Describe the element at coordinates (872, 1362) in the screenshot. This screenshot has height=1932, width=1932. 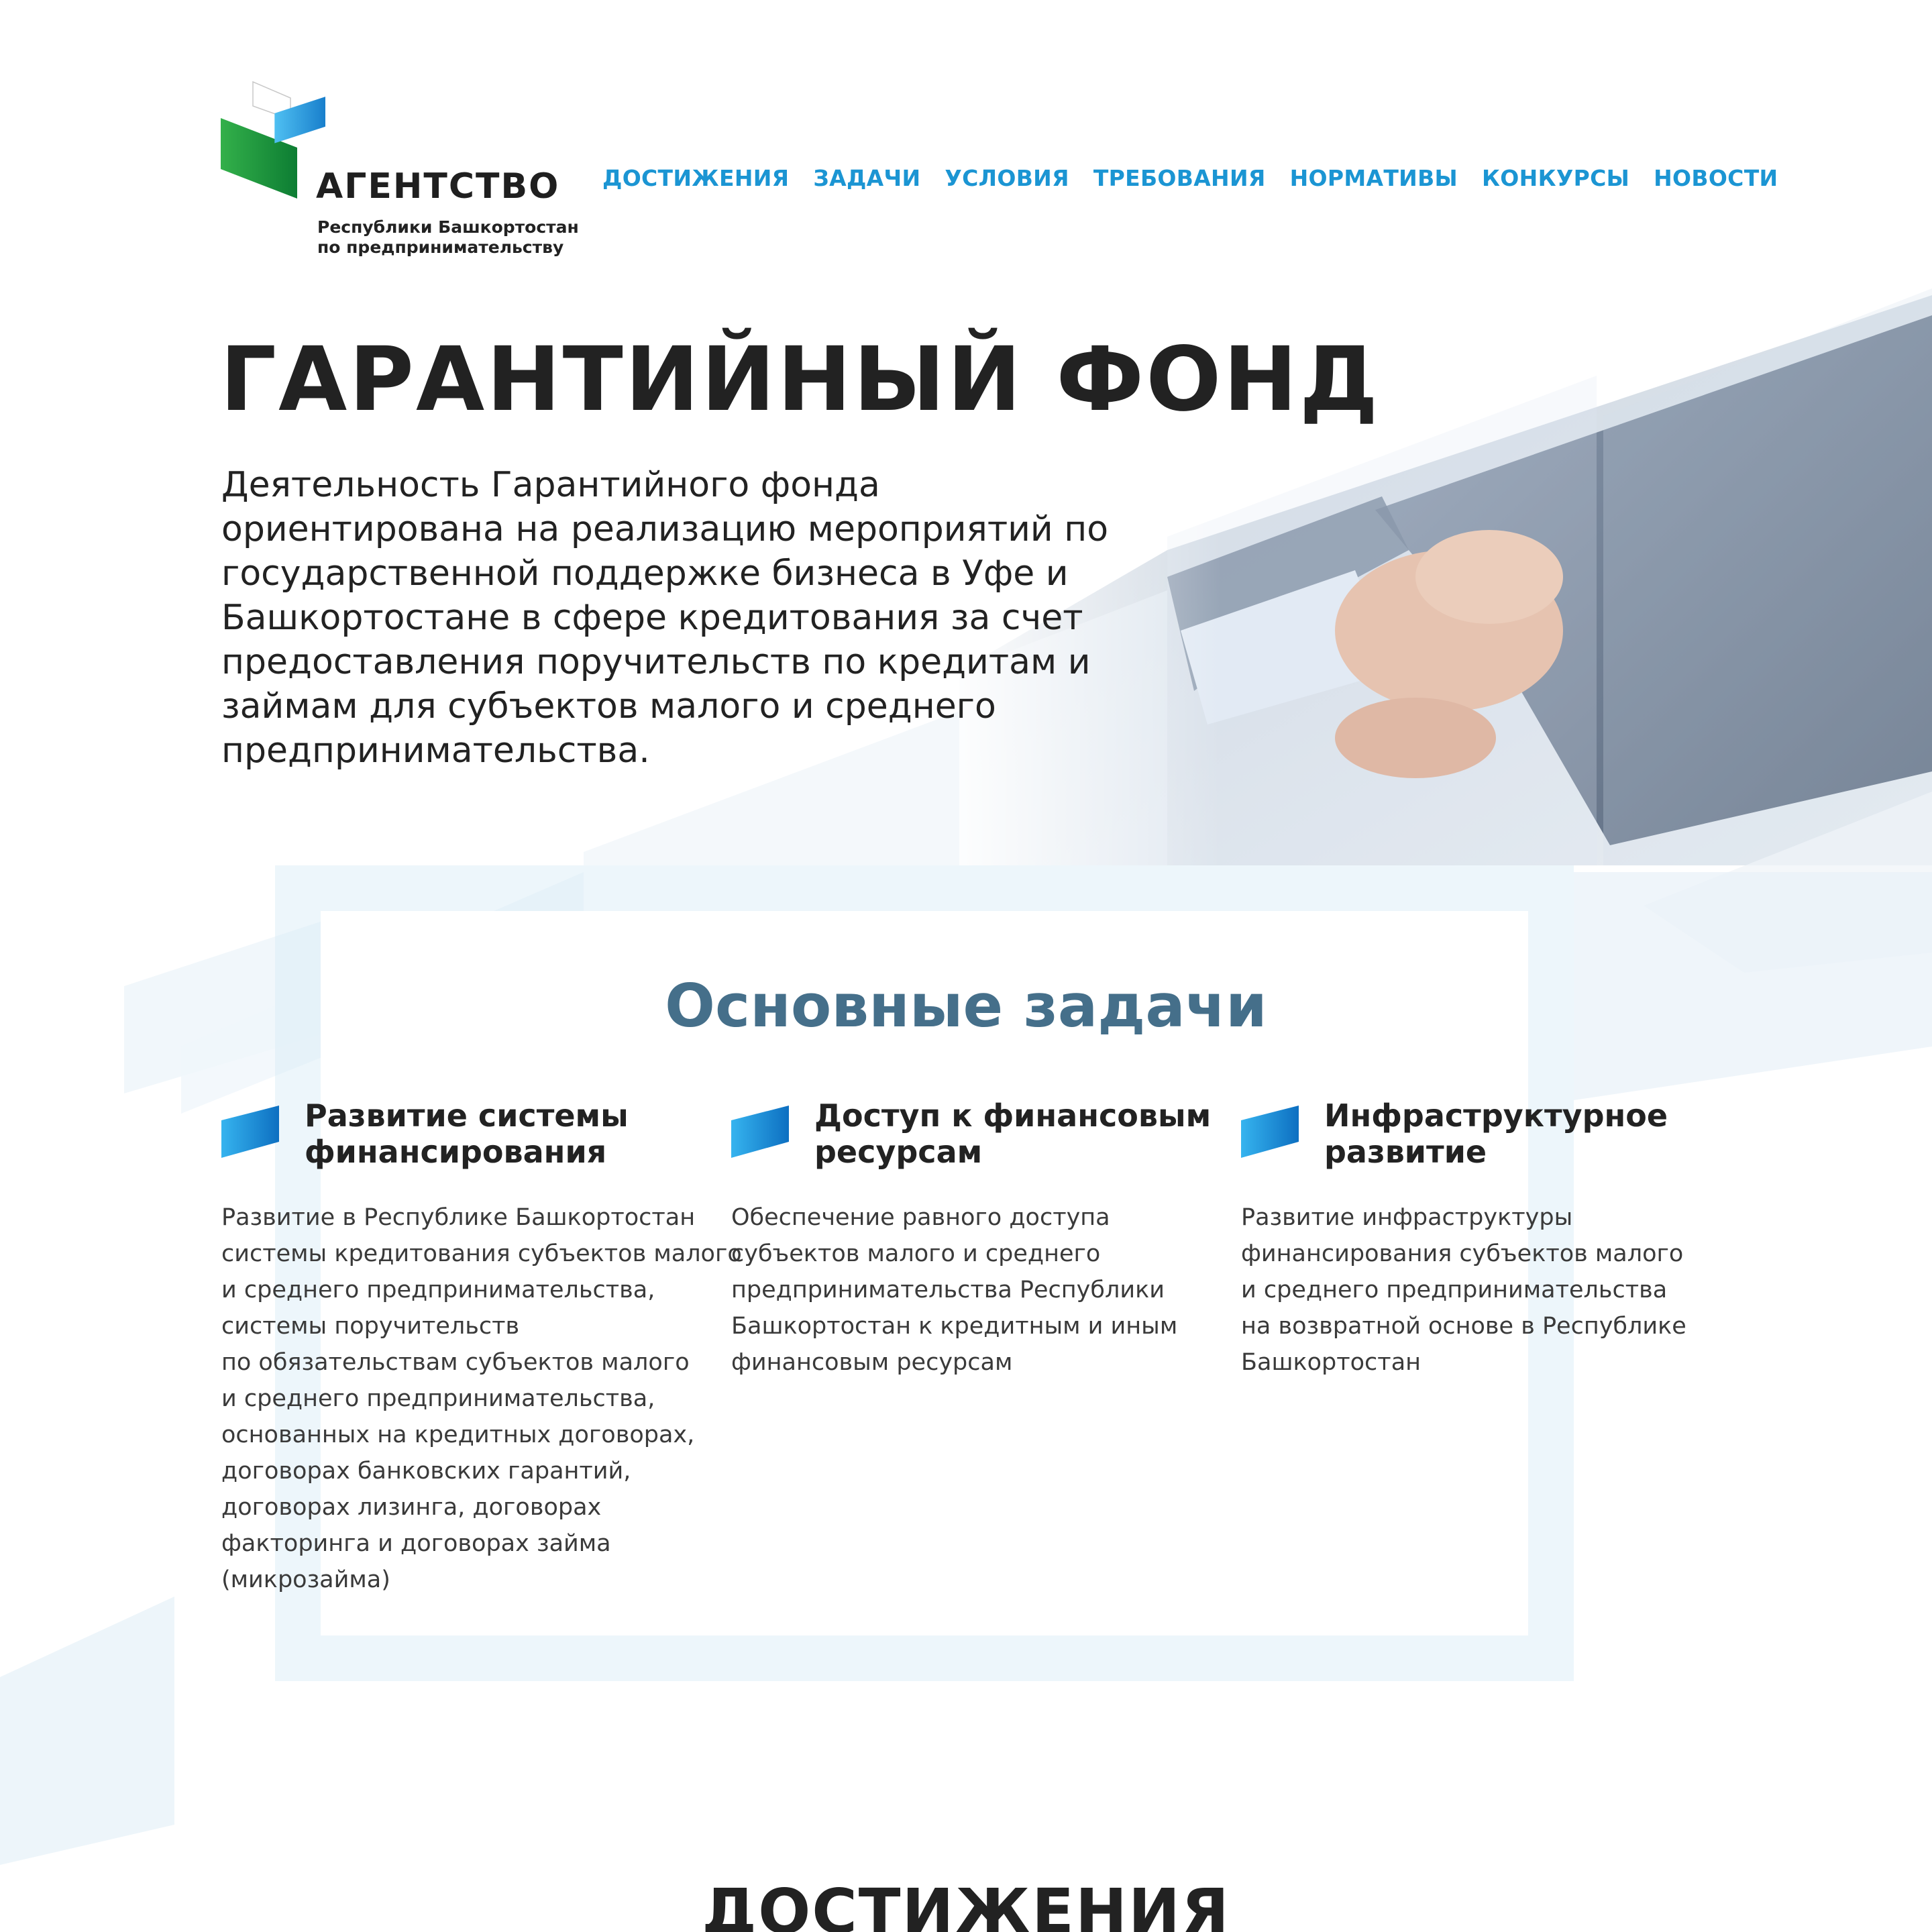
I see `task-desc-line: финансовым ресурсам` at that location.